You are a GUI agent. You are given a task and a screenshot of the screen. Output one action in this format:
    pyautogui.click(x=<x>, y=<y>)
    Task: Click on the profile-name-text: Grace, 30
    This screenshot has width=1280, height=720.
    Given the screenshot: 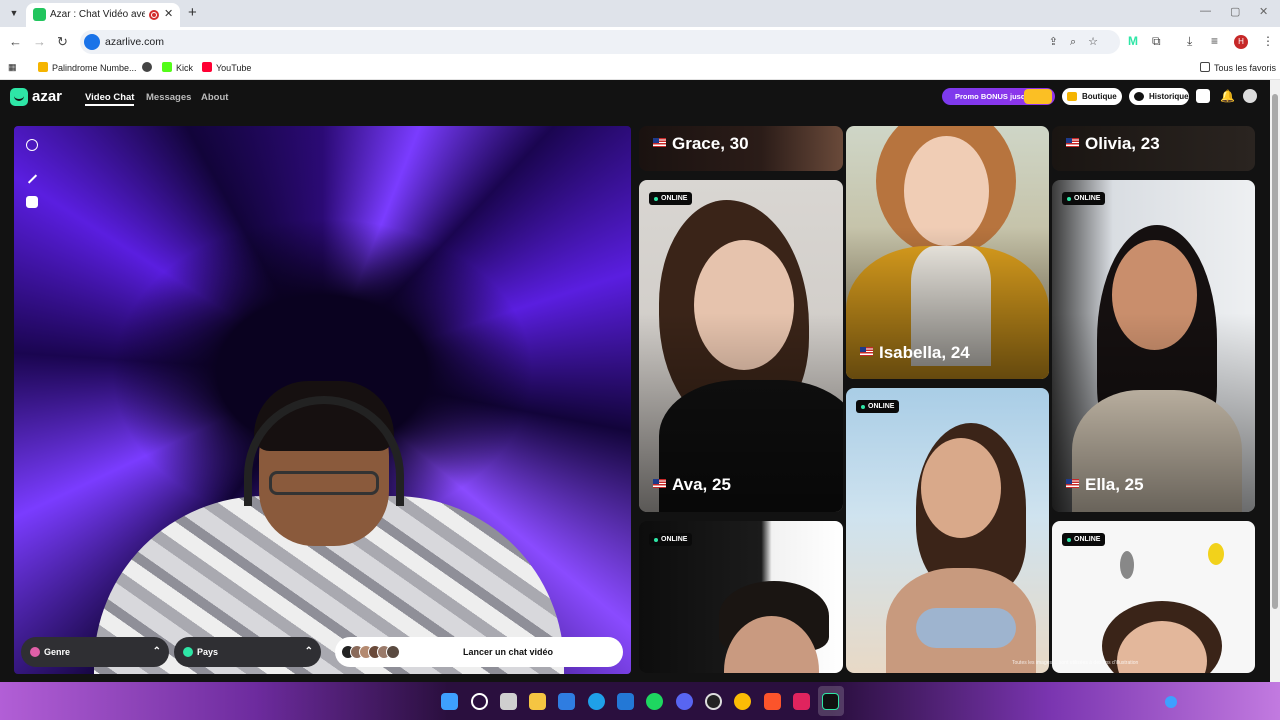 What is the action you would take?
    pyautogui.click(x=710, y=143)
    